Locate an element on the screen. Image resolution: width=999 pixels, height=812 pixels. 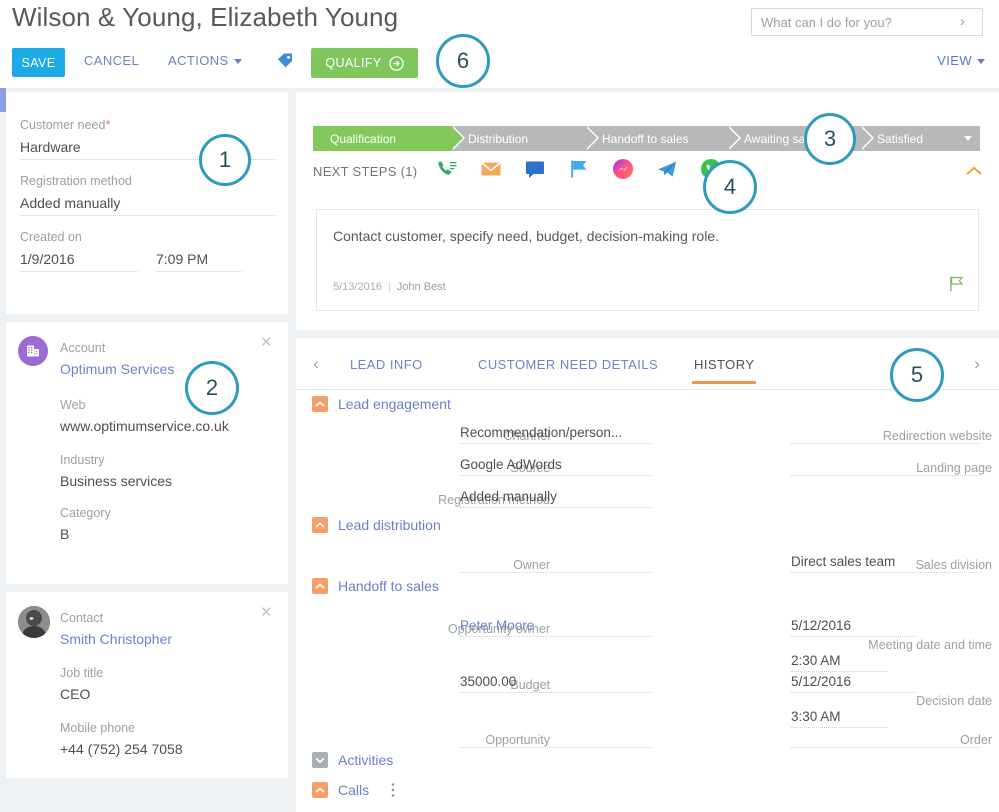
stage-satisfied: Satisfied is located at coordinates (920, 138).